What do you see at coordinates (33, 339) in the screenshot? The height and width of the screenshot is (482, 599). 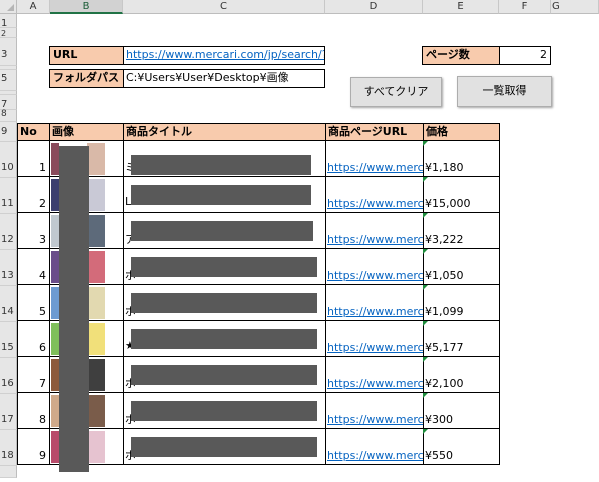 I see `row-number: 6` at bounding box center [33, 339].